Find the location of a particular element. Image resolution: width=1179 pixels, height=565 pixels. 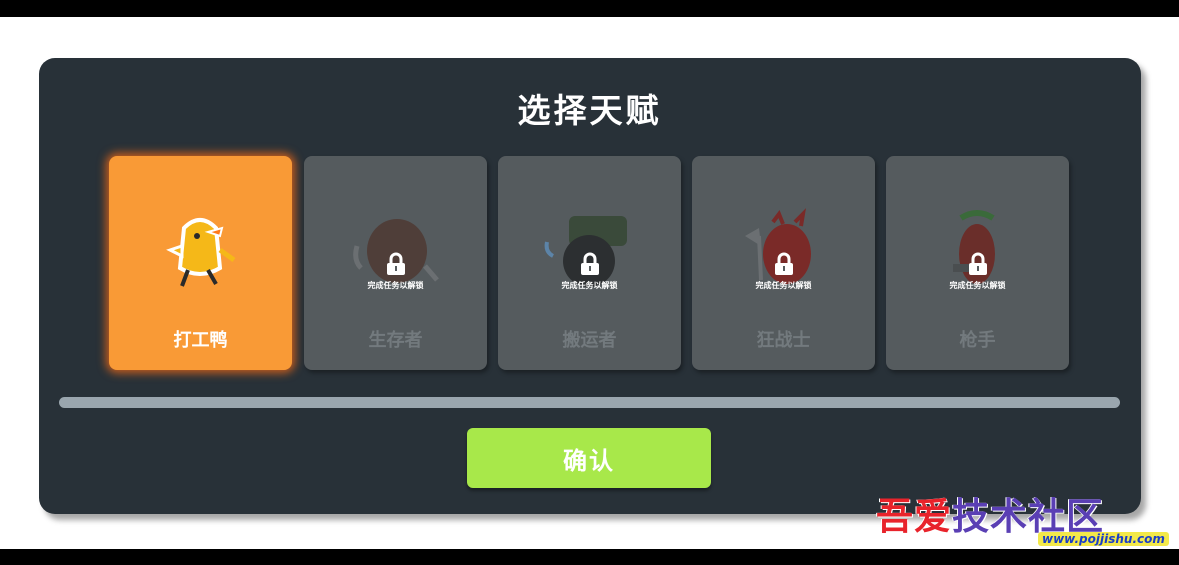

watermark-title-red: 吾爱 is located at coordinates (914, 516).